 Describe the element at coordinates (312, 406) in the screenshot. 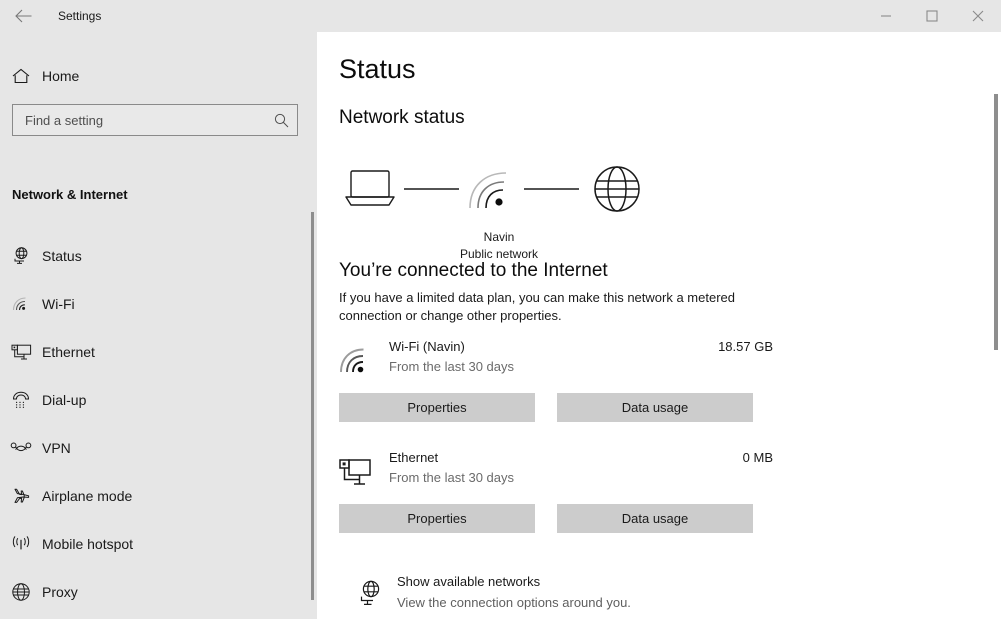

I see `sidebar-scrollbar-thumb` at that location.